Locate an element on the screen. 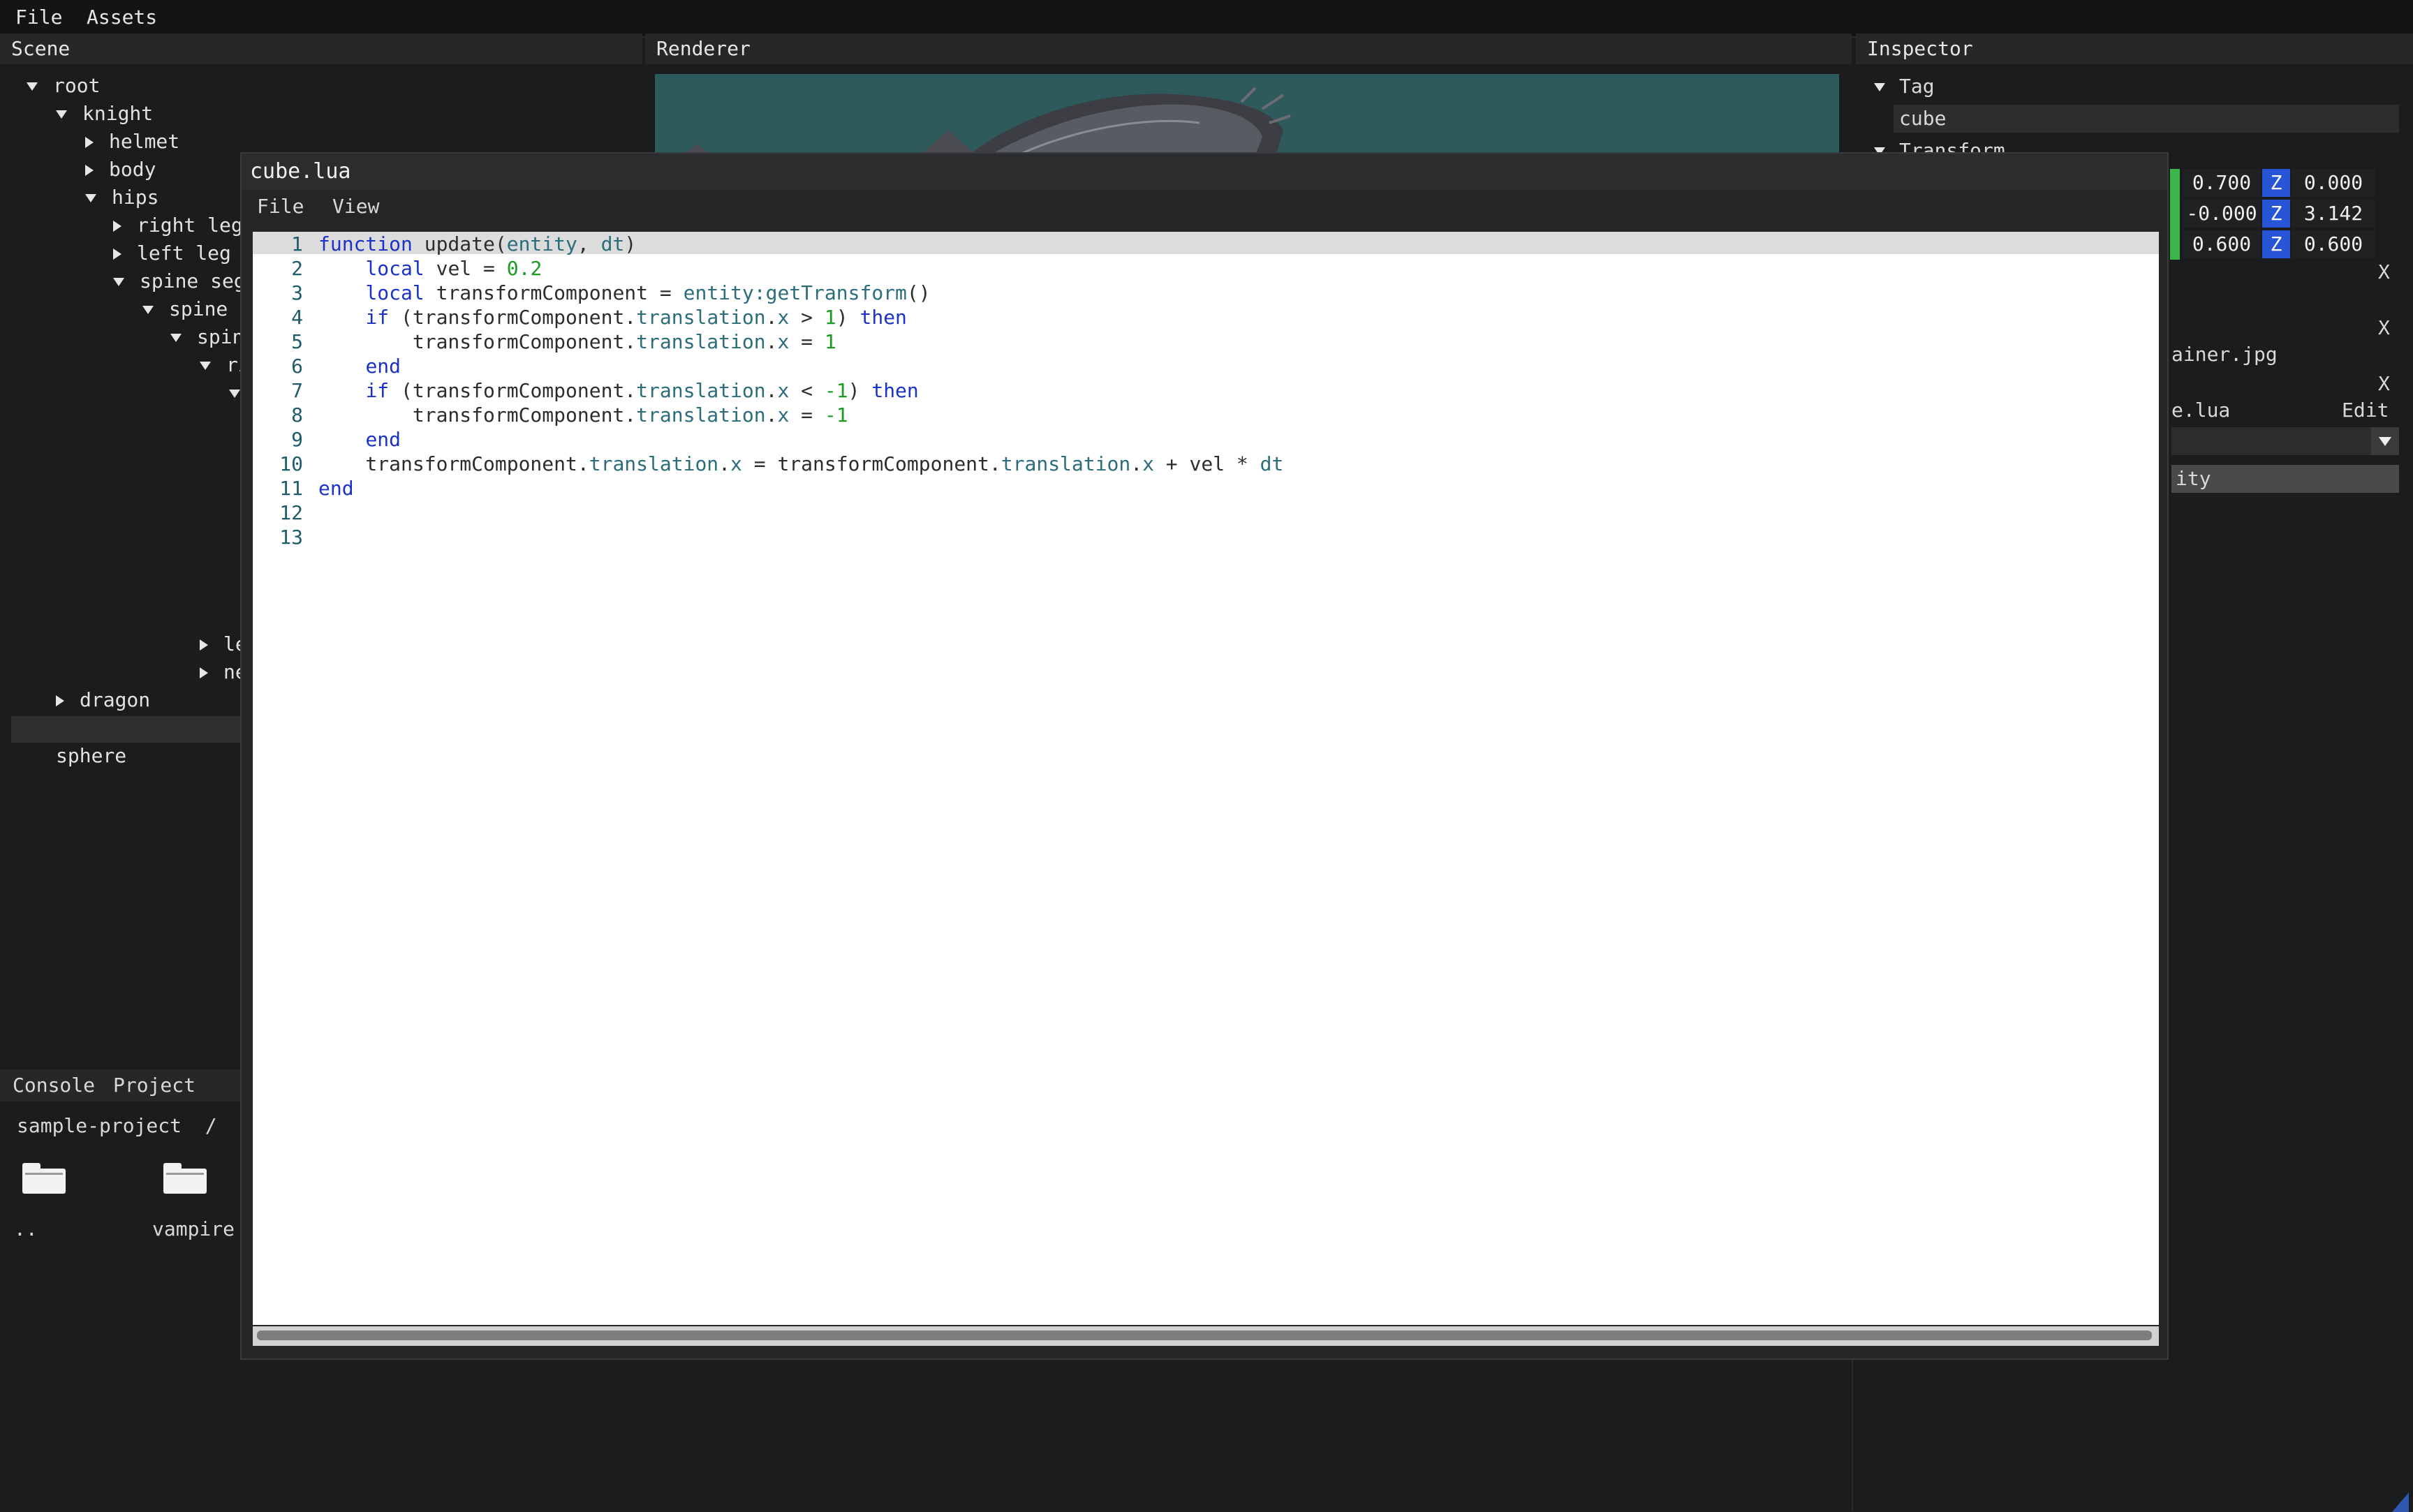  inspector-panel-header: Inspector is located at coordinates (2134, 49).